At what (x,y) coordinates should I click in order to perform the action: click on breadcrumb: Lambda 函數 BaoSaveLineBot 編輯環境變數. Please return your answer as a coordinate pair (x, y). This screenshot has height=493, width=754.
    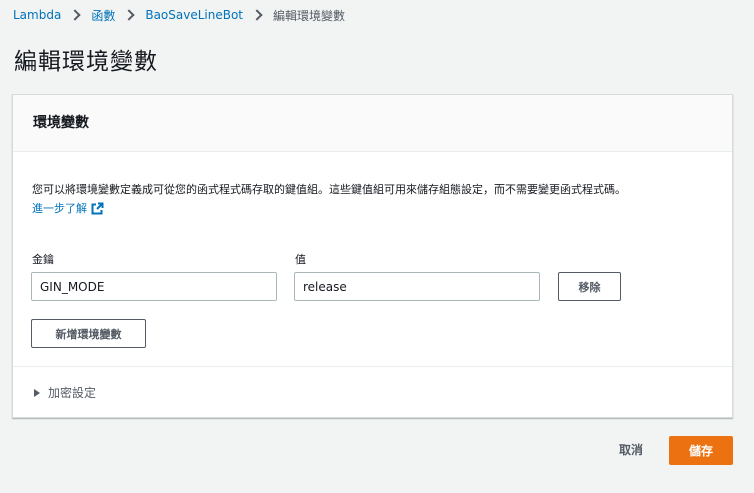
    Looking at the image, I should click on (179, 15).